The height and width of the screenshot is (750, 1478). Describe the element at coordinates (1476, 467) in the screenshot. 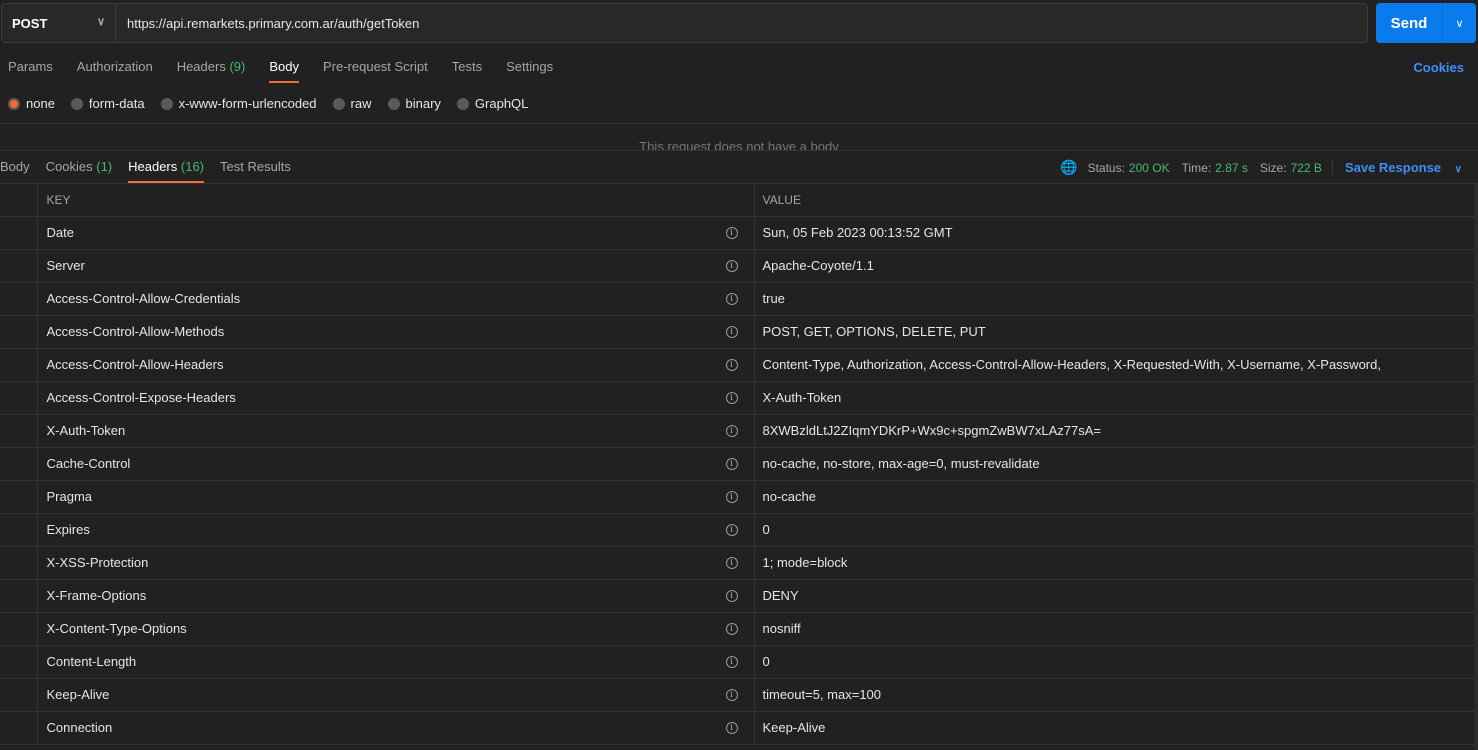

I see `scrollbar` at that location.